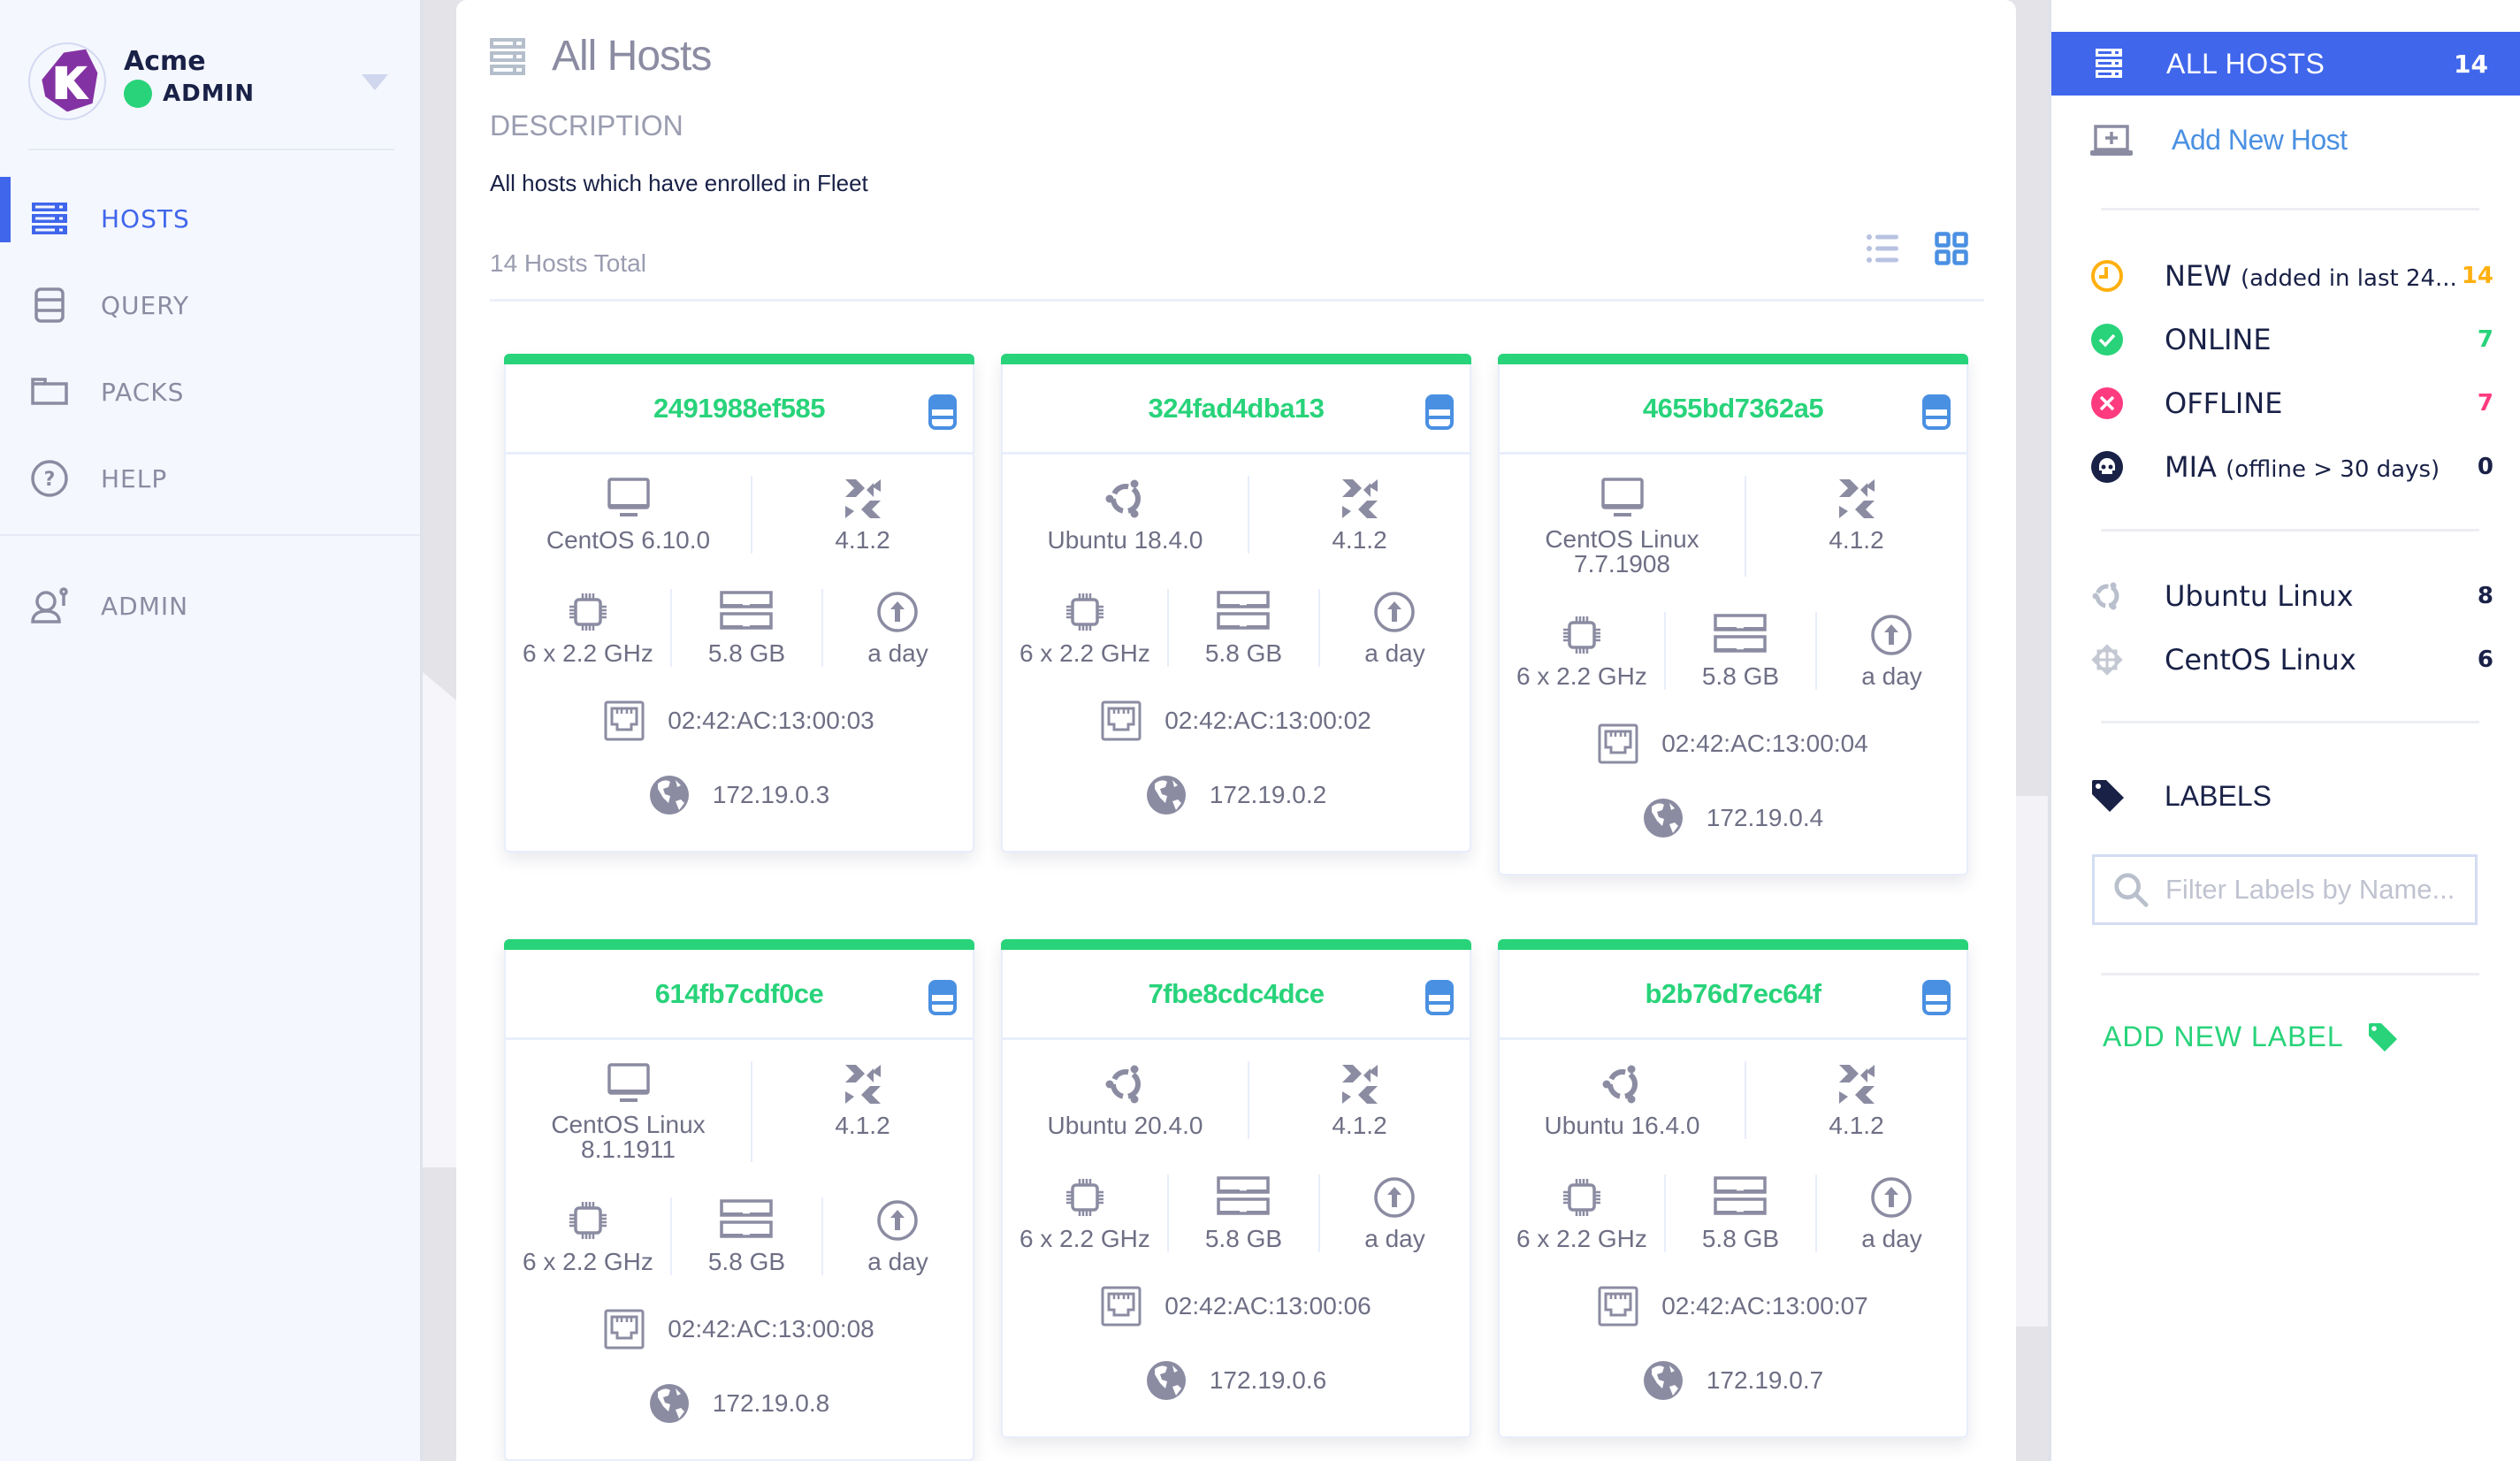 The height and width of the screenshot is (1461, 2520). I want to click on x-circle-icon, so click(2107, 403).